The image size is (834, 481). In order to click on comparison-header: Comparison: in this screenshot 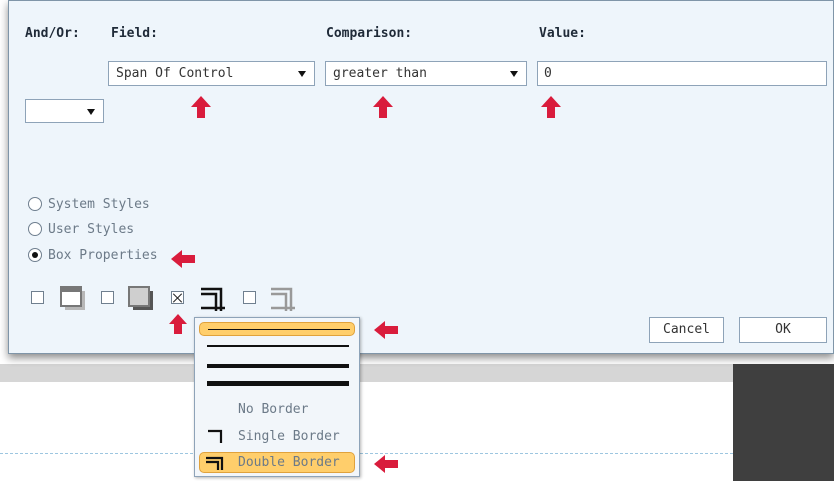, I will do `click(369, 33)`.